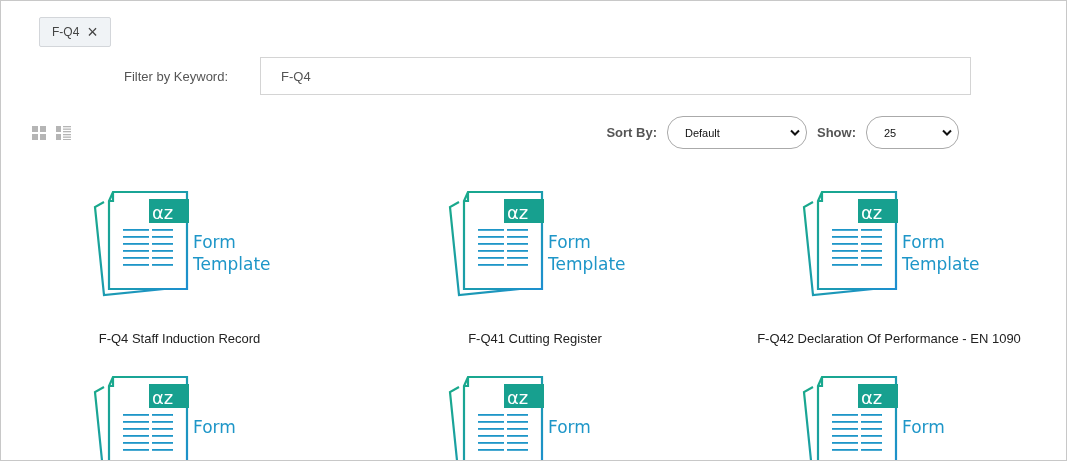  Describe the element at coordinates (631, 132) in the screenshot. I see `sort-label: Sort By:` at that location.